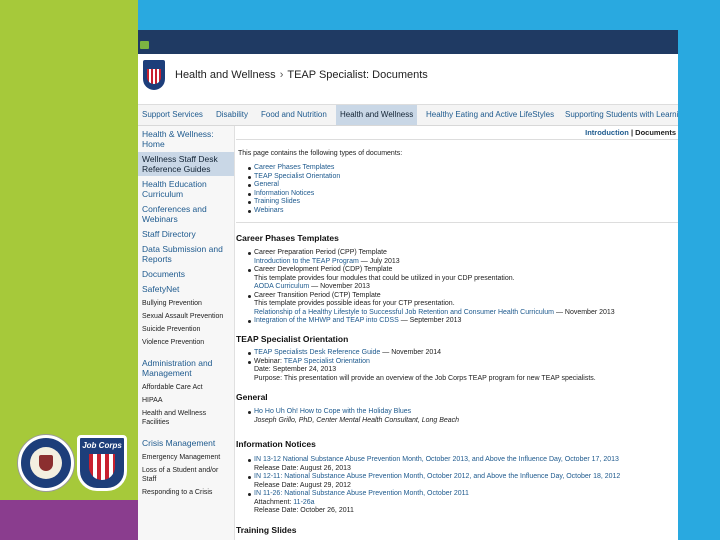 The image size is (720, 540). Describe the element at coordinates (293, 211) in the screenshot. I see `toc-item: Webinars` at that location.